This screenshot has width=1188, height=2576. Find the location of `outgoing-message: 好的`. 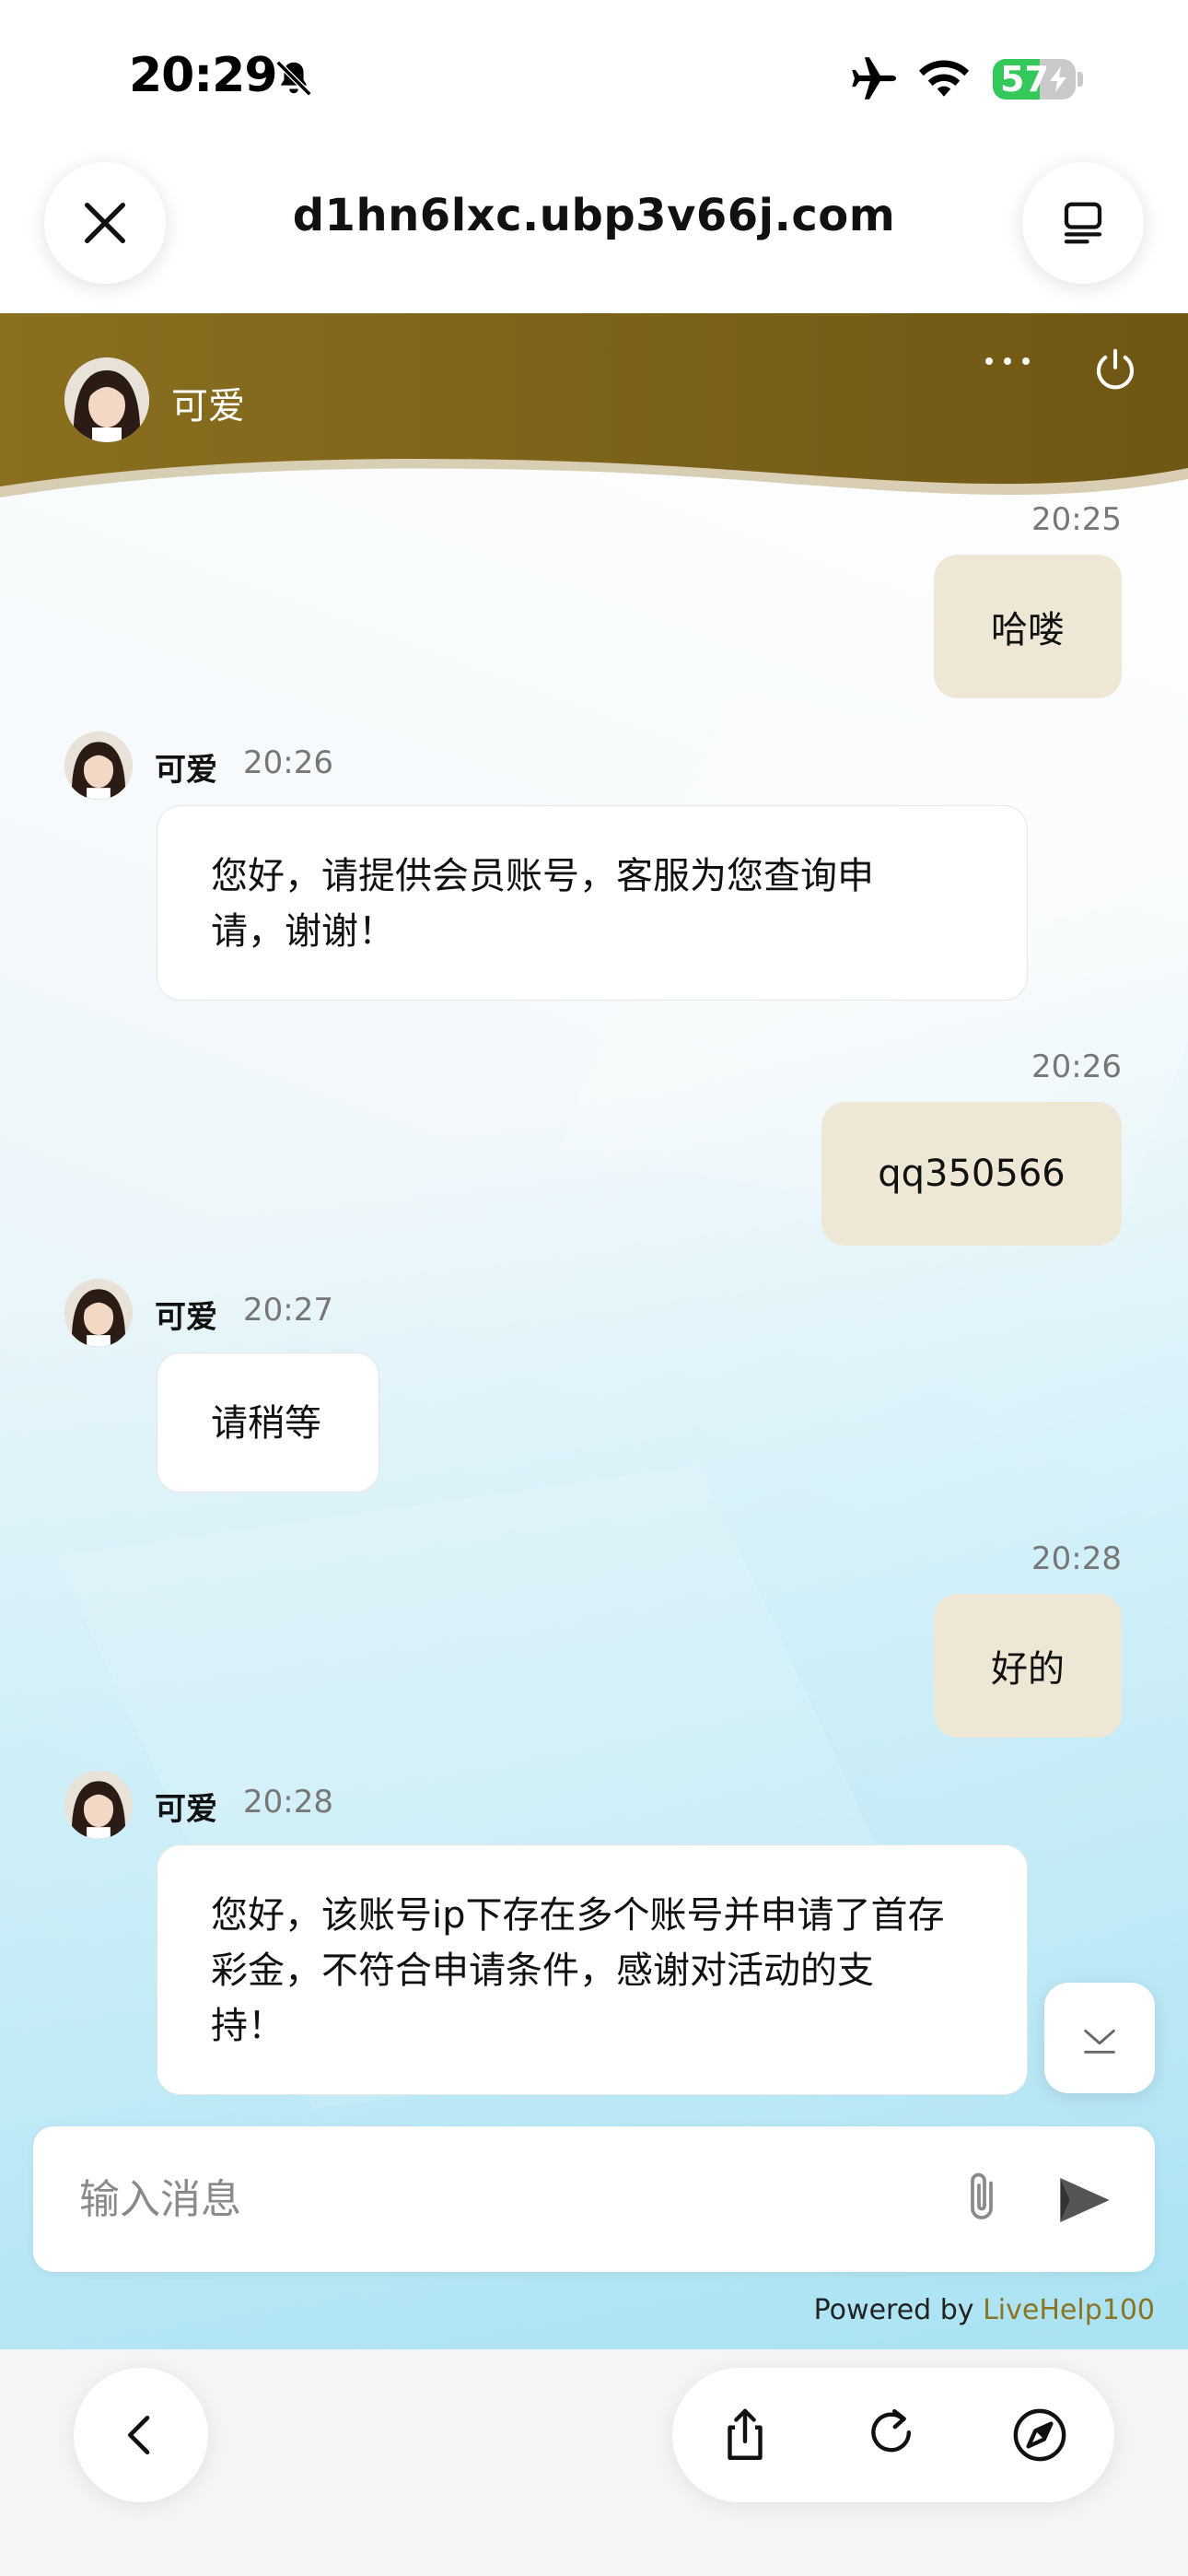

outgoing-message: 好的 is located at coordinates (1028, 1666).